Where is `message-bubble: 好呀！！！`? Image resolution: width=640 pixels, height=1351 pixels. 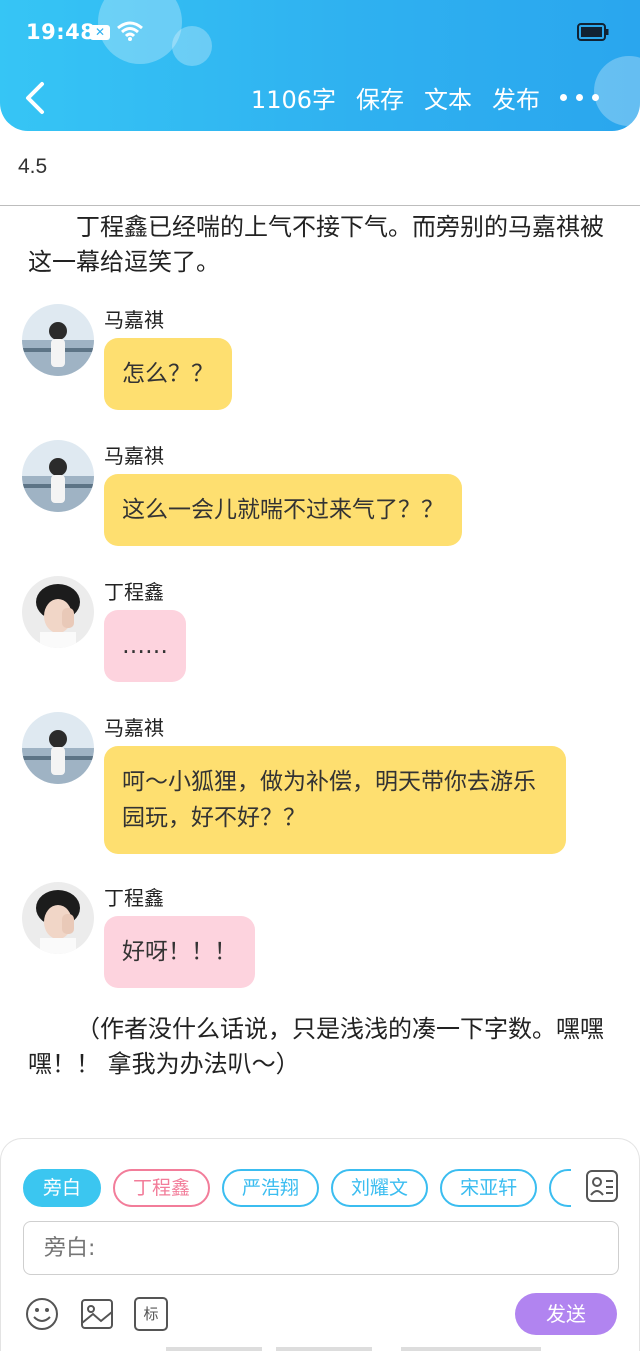
message-bubble: 好呀！！！ is located at coordinates (179, 952).